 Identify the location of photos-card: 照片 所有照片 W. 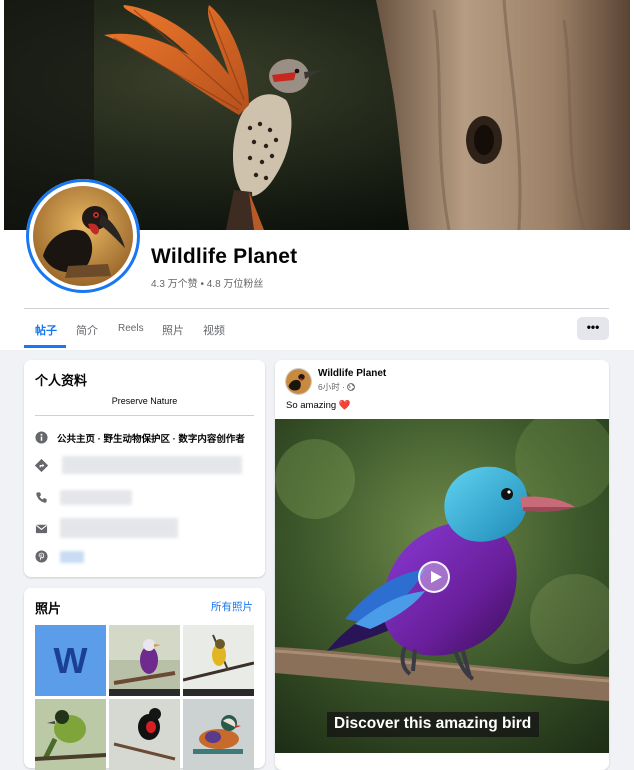
(144, 679).